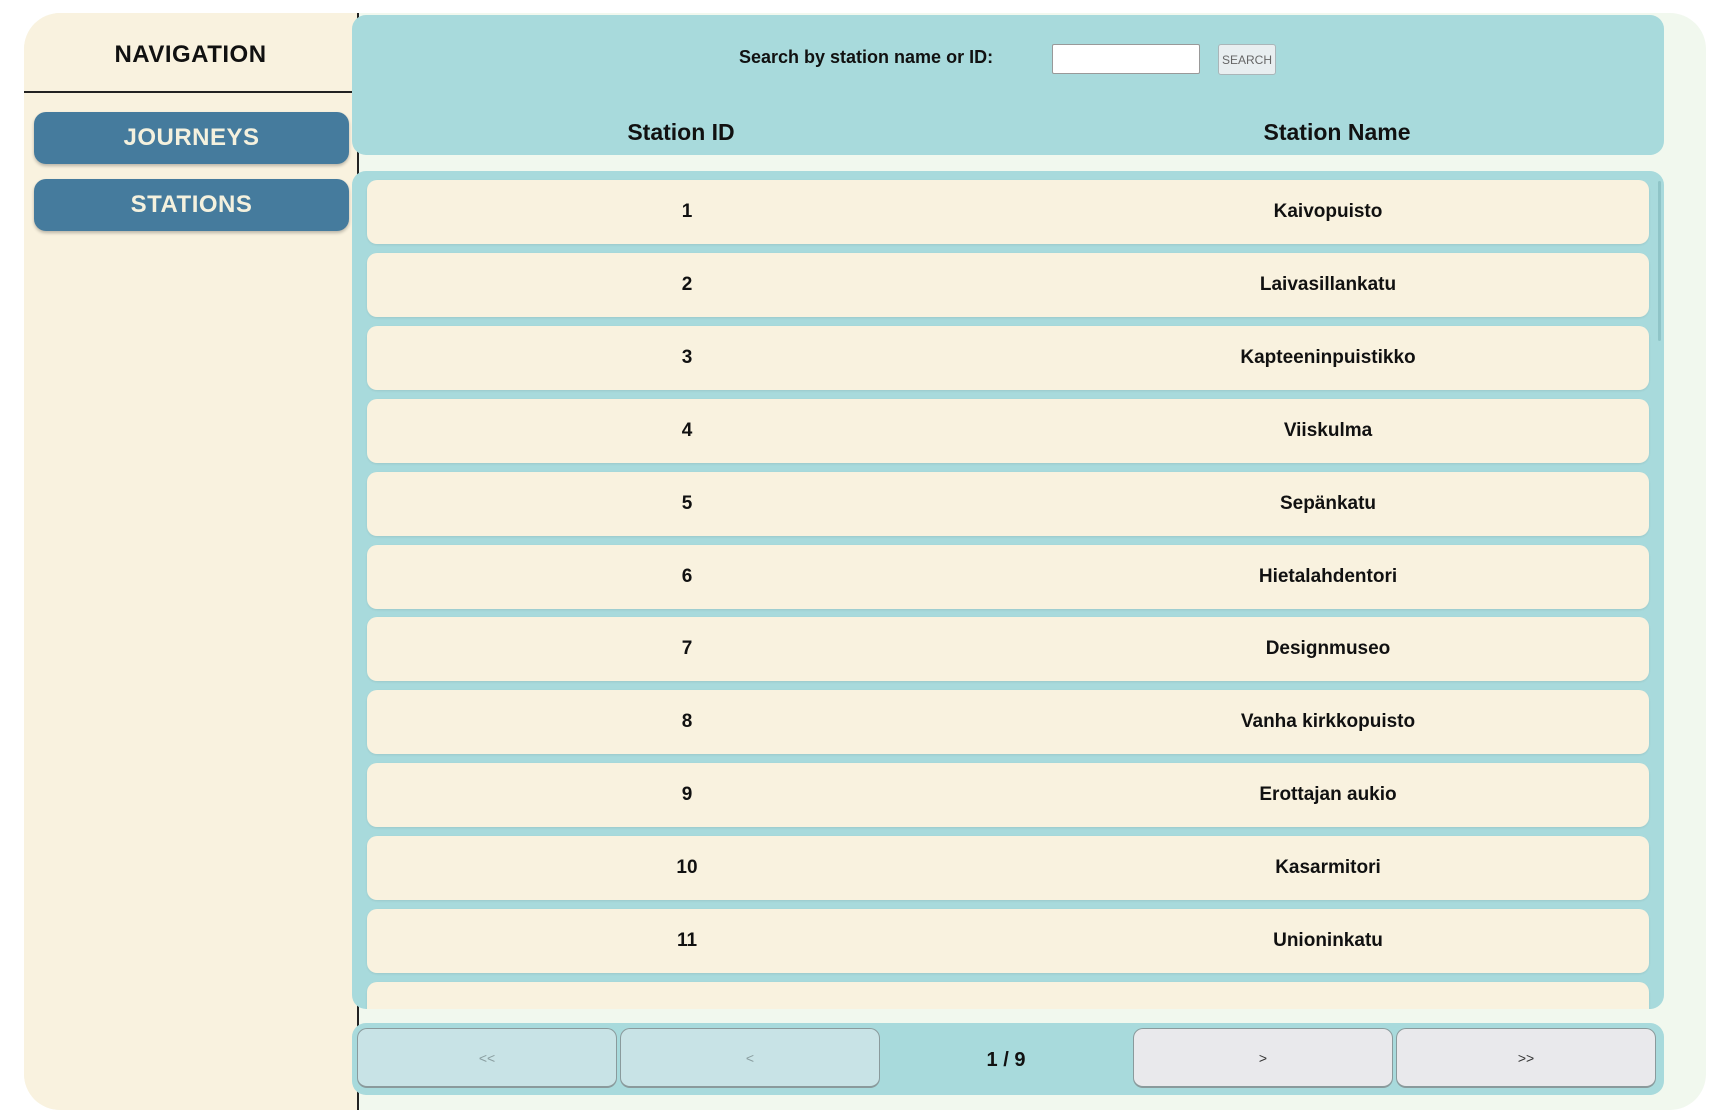 The height and width of the screenshot is (1118, 1723). What do you see at coordinates (1008, 649) in the screenshot?
I see `table-row: 7 Designmuseo` at bounding box center [1008, 649].